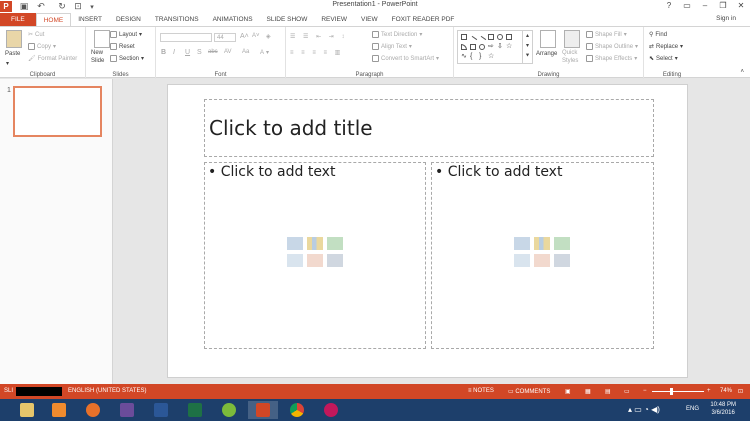 This screenshot has height=421, width=750. I want to click on elbow-connector-icon, so click(473, 47).